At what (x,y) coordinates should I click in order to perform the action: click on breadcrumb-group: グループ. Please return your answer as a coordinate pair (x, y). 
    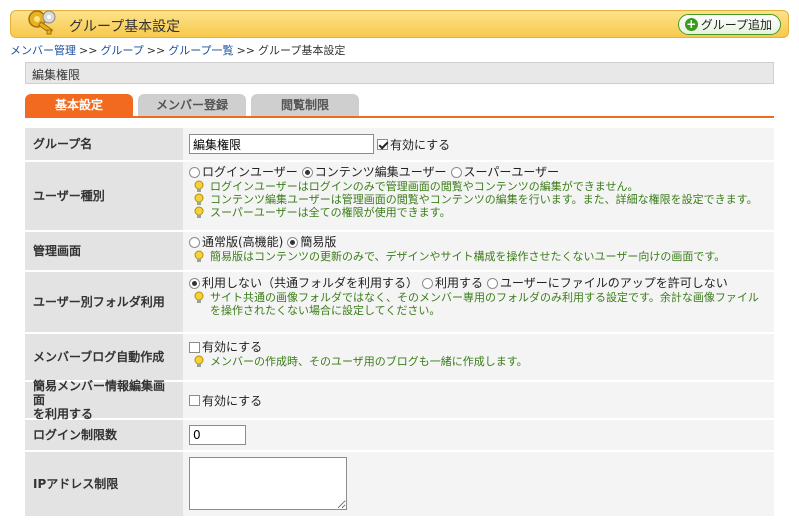
    Looking at the image, I should click on (121, 50).